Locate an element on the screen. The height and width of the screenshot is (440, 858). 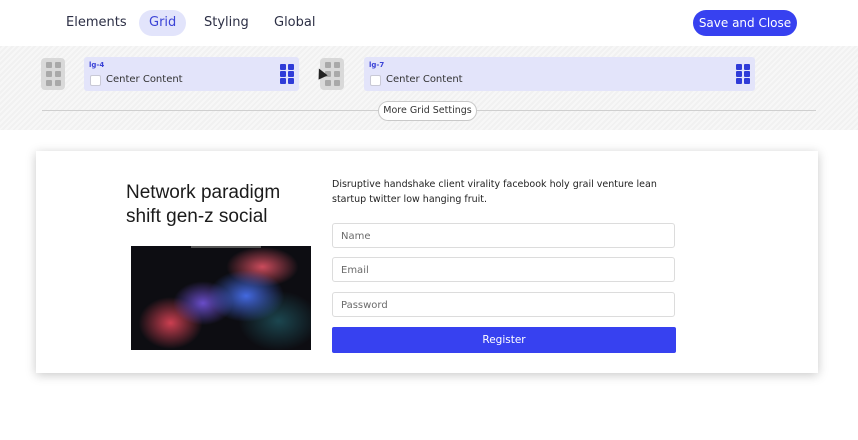
column-size-label: lg-4 is located at coordinates (97, 65).